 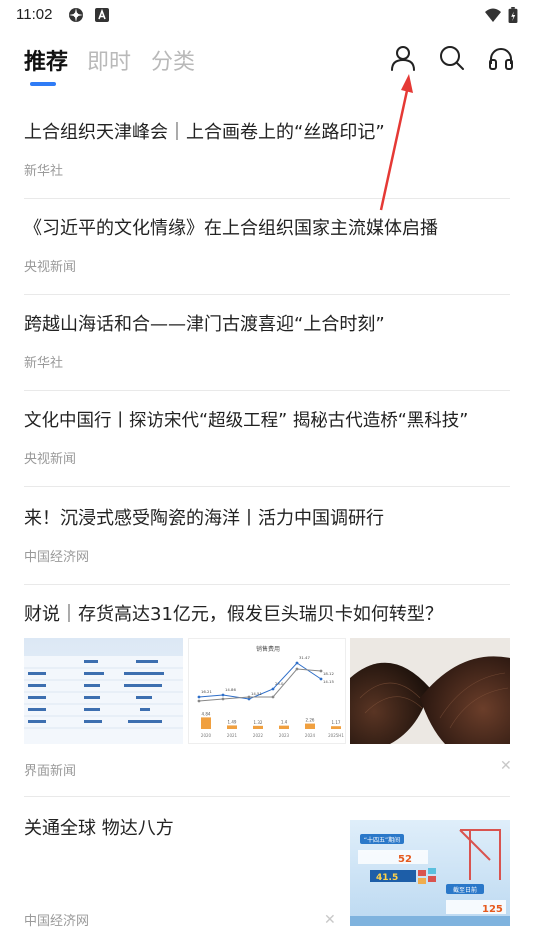 What do you see at coordinates (256, 693) in the screenshot?
I see `chart-line-label: 14.51` at bounding box center [256, 693].